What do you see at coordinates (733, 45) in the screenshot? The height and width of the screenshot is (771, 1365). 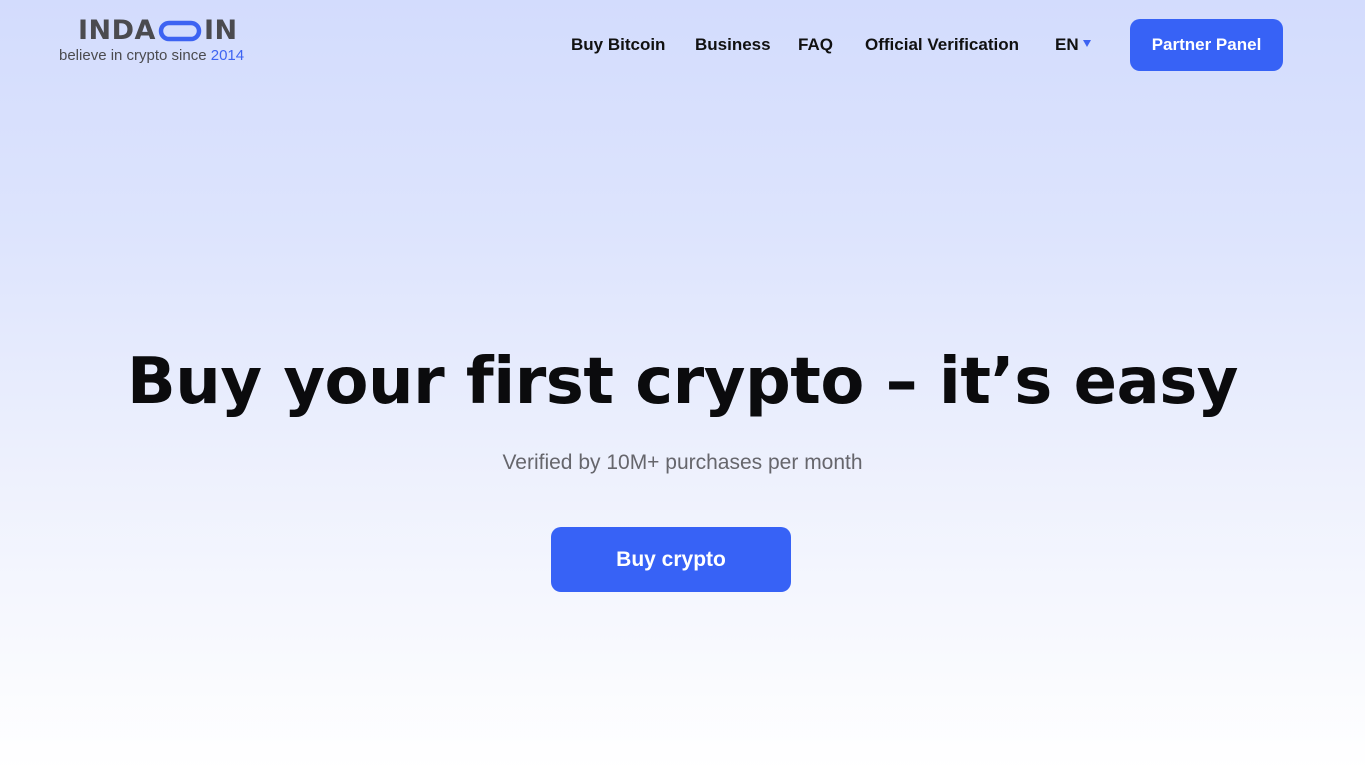 I see `nav-business: Business` at bounding box center [733, 45].